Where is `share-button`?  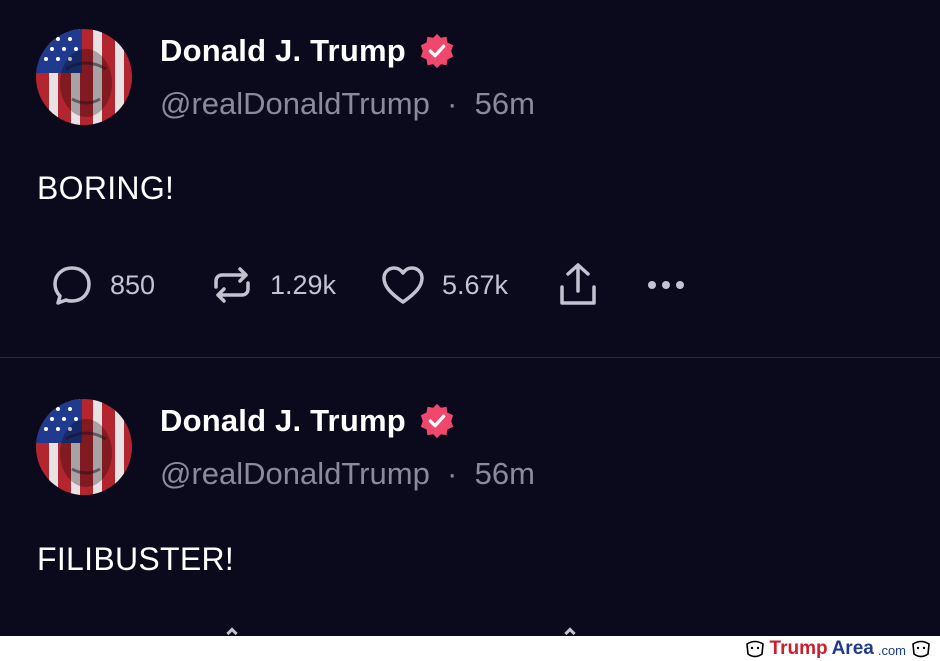
share-button is located at coordinates (600, 285).